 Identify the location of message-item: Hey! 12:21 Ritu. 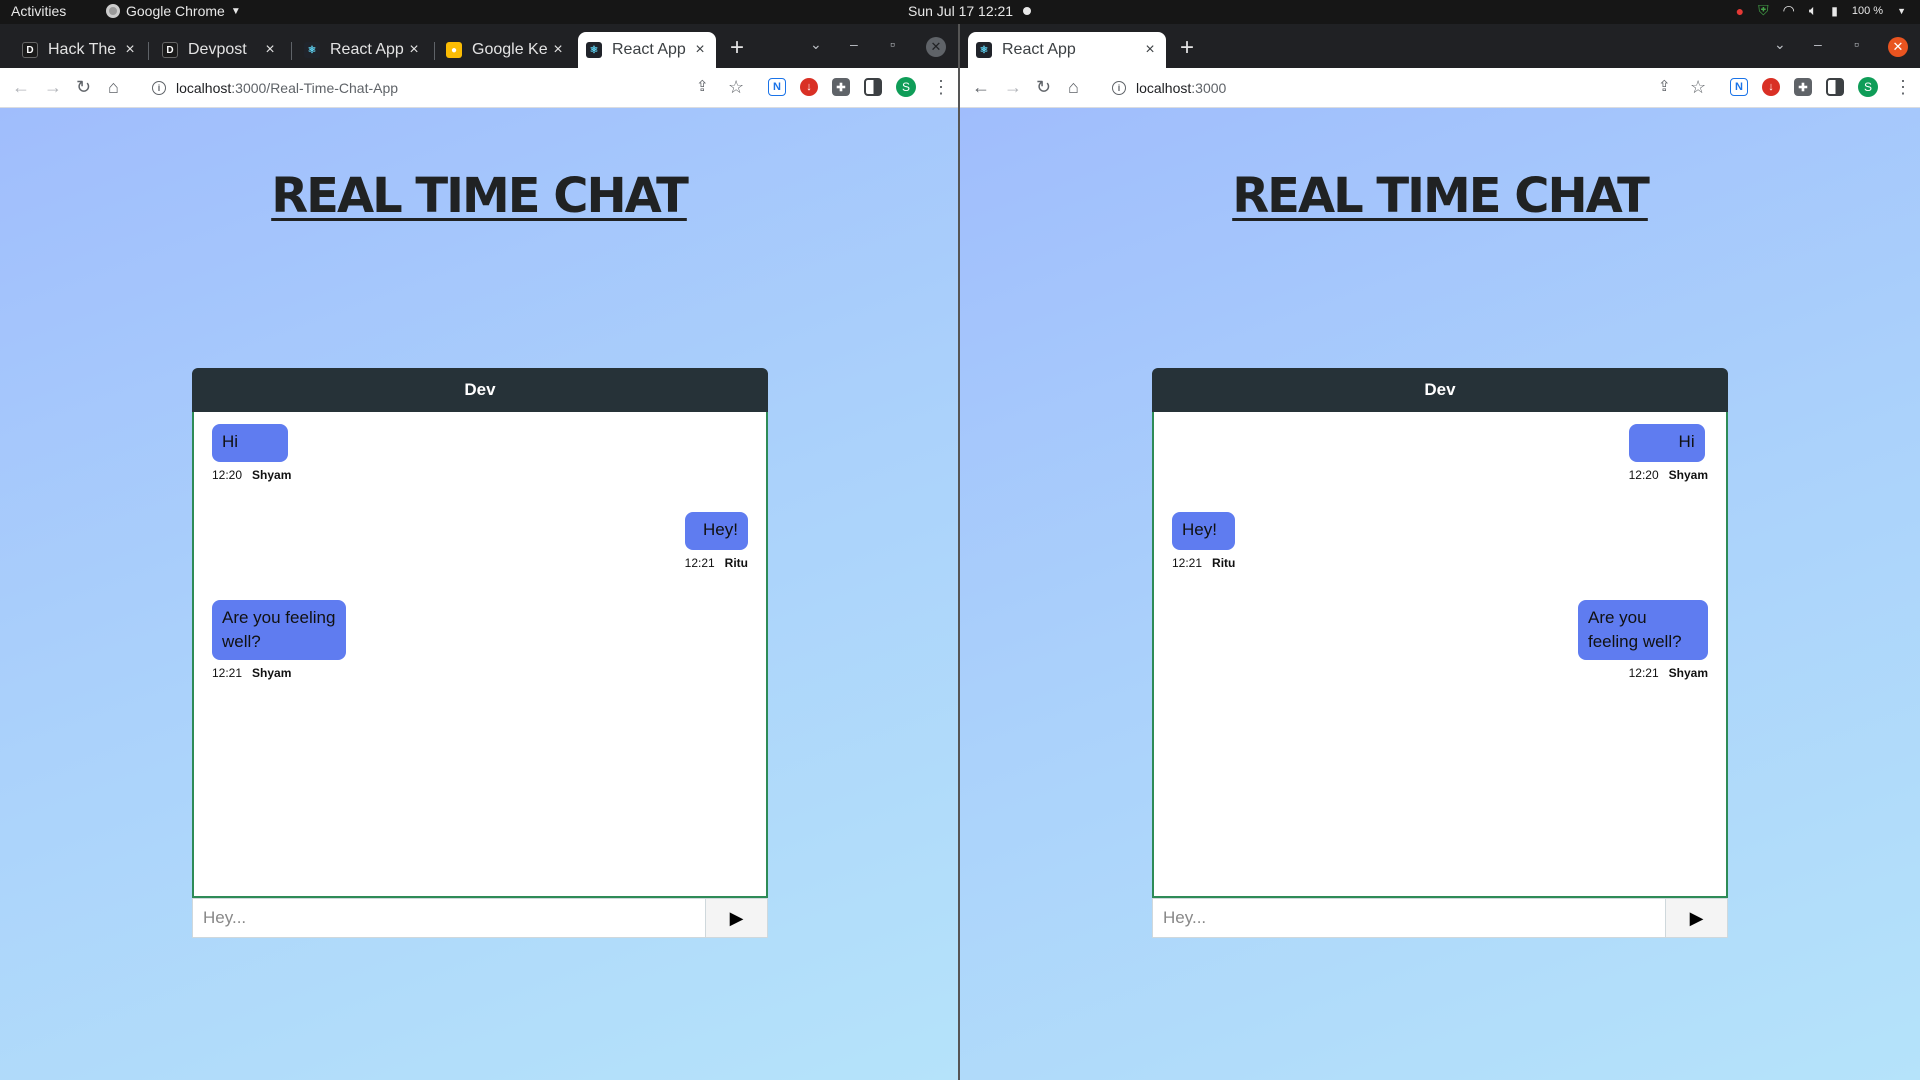
(1204, 541).